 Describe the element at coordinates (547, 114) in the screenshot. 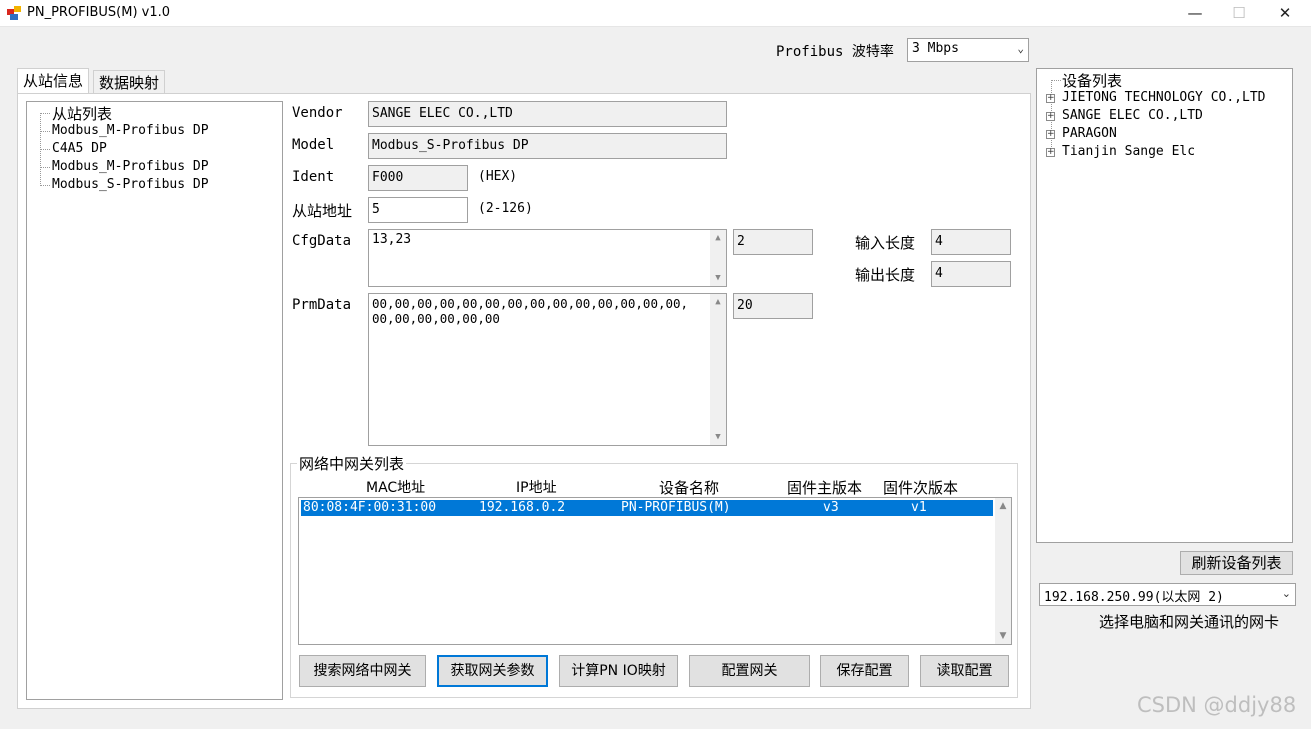

I see `vendor-field: SANGE ELEC CO.,LTD` at that location.